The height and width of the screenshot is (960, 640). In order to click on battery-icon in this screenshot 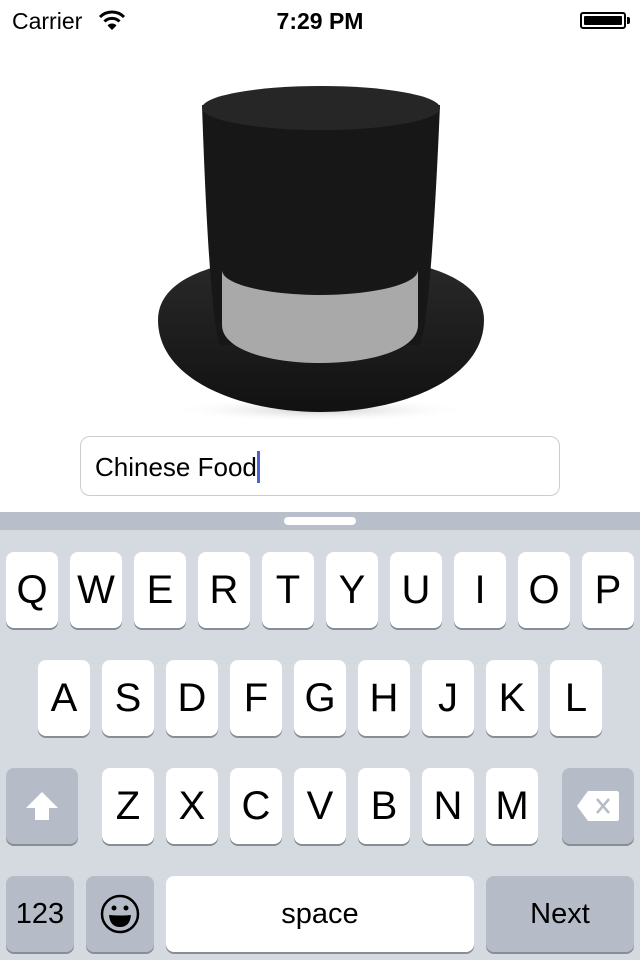, I will do `click(603, 20)`.